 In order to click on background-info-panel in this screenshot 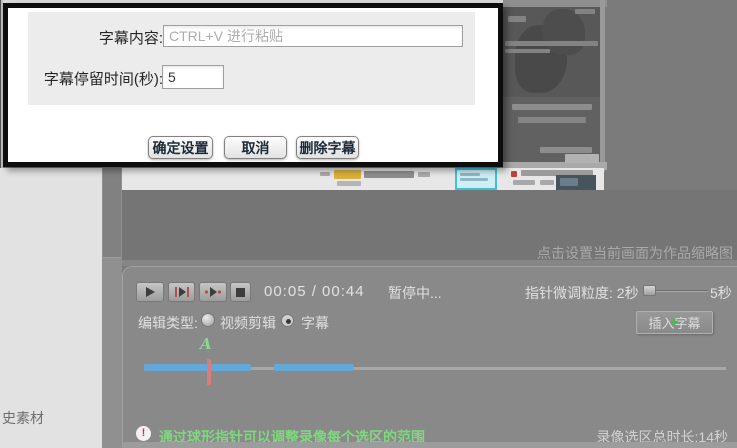, I will do `click(551, 129)`.